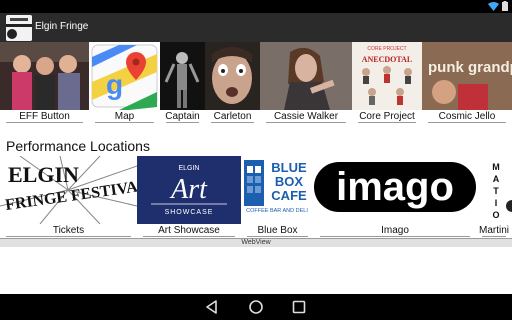 The width and height of the screenshot is (512, 320). What do you see at coordinates (114, 84) in the screenshot?
I see `svg-text: g` at bounding box center [114, 84].